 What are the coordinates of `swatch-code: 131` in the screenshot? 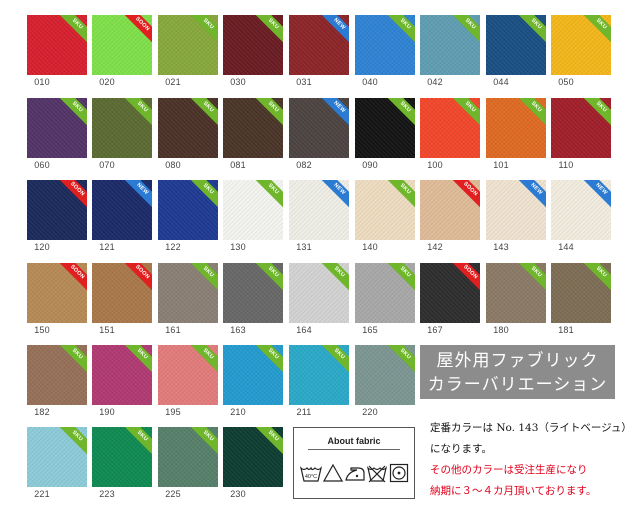 It's located at (304, 247).